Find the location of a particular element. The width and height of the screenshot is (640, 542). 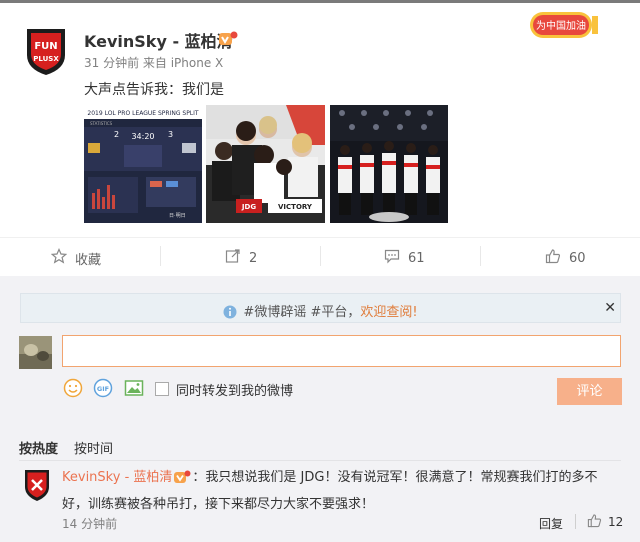

rumor-notice: #微博辟谣 #平台，欢迎查阅! is located at coordinates (320, 308).